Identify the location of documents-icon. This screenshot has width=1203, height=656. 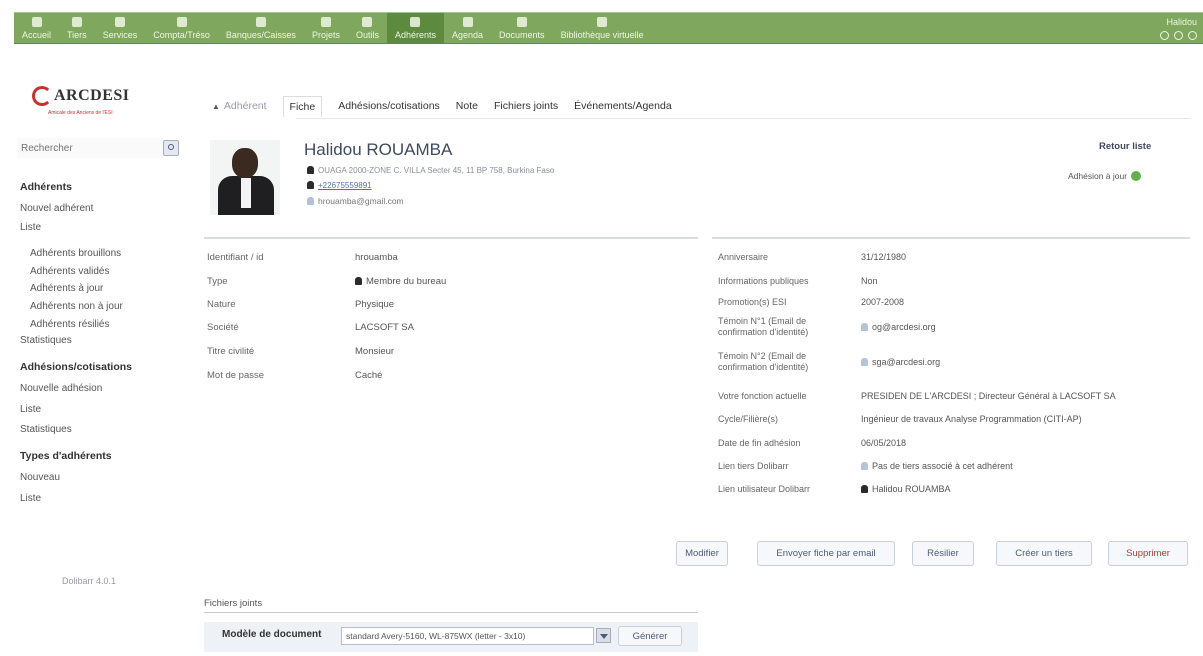
(521, 21).